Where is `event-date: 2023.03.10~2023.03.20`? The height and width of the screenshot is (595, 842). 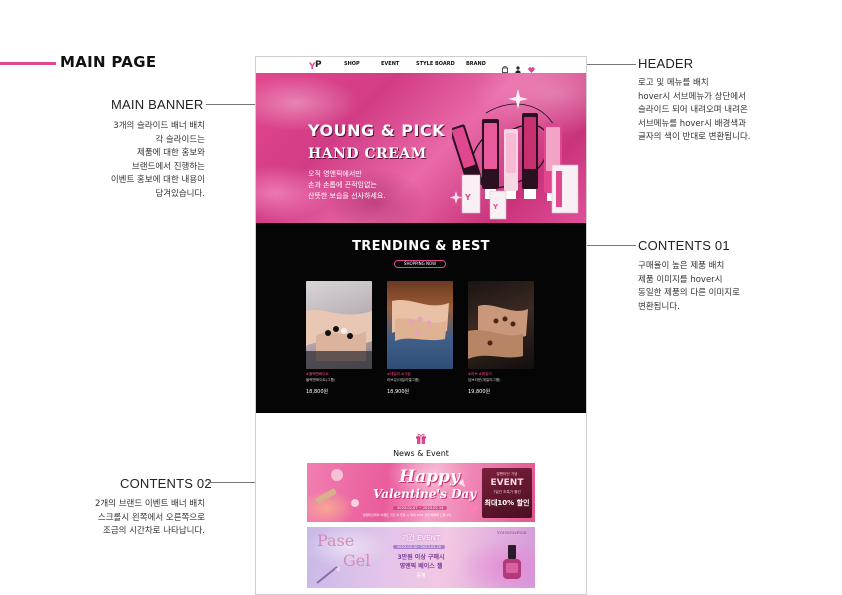 event-date: 2023.03.10~2023.03.20 is located at coordinates (419, 547).